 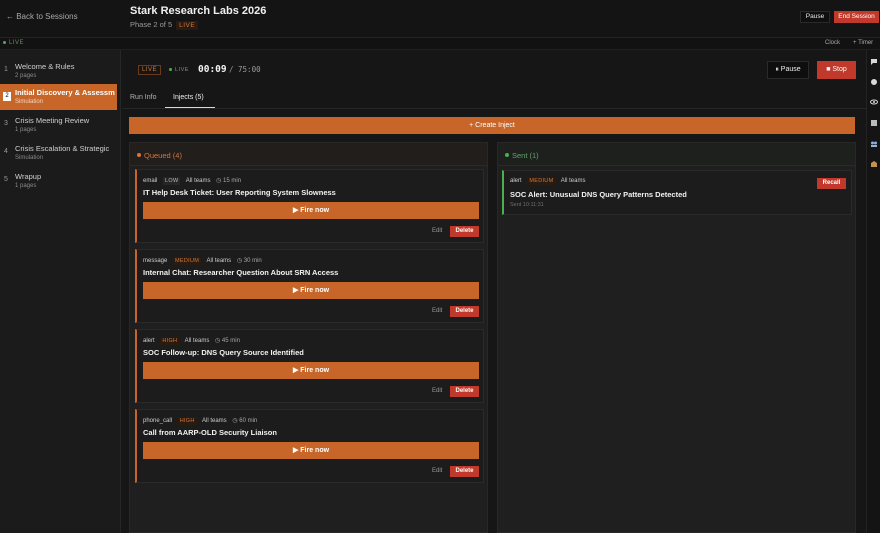 What do you see at coordinates (150, 181) in the screenshot?
I see `inject-type: email` at bounding box center [150, 181].